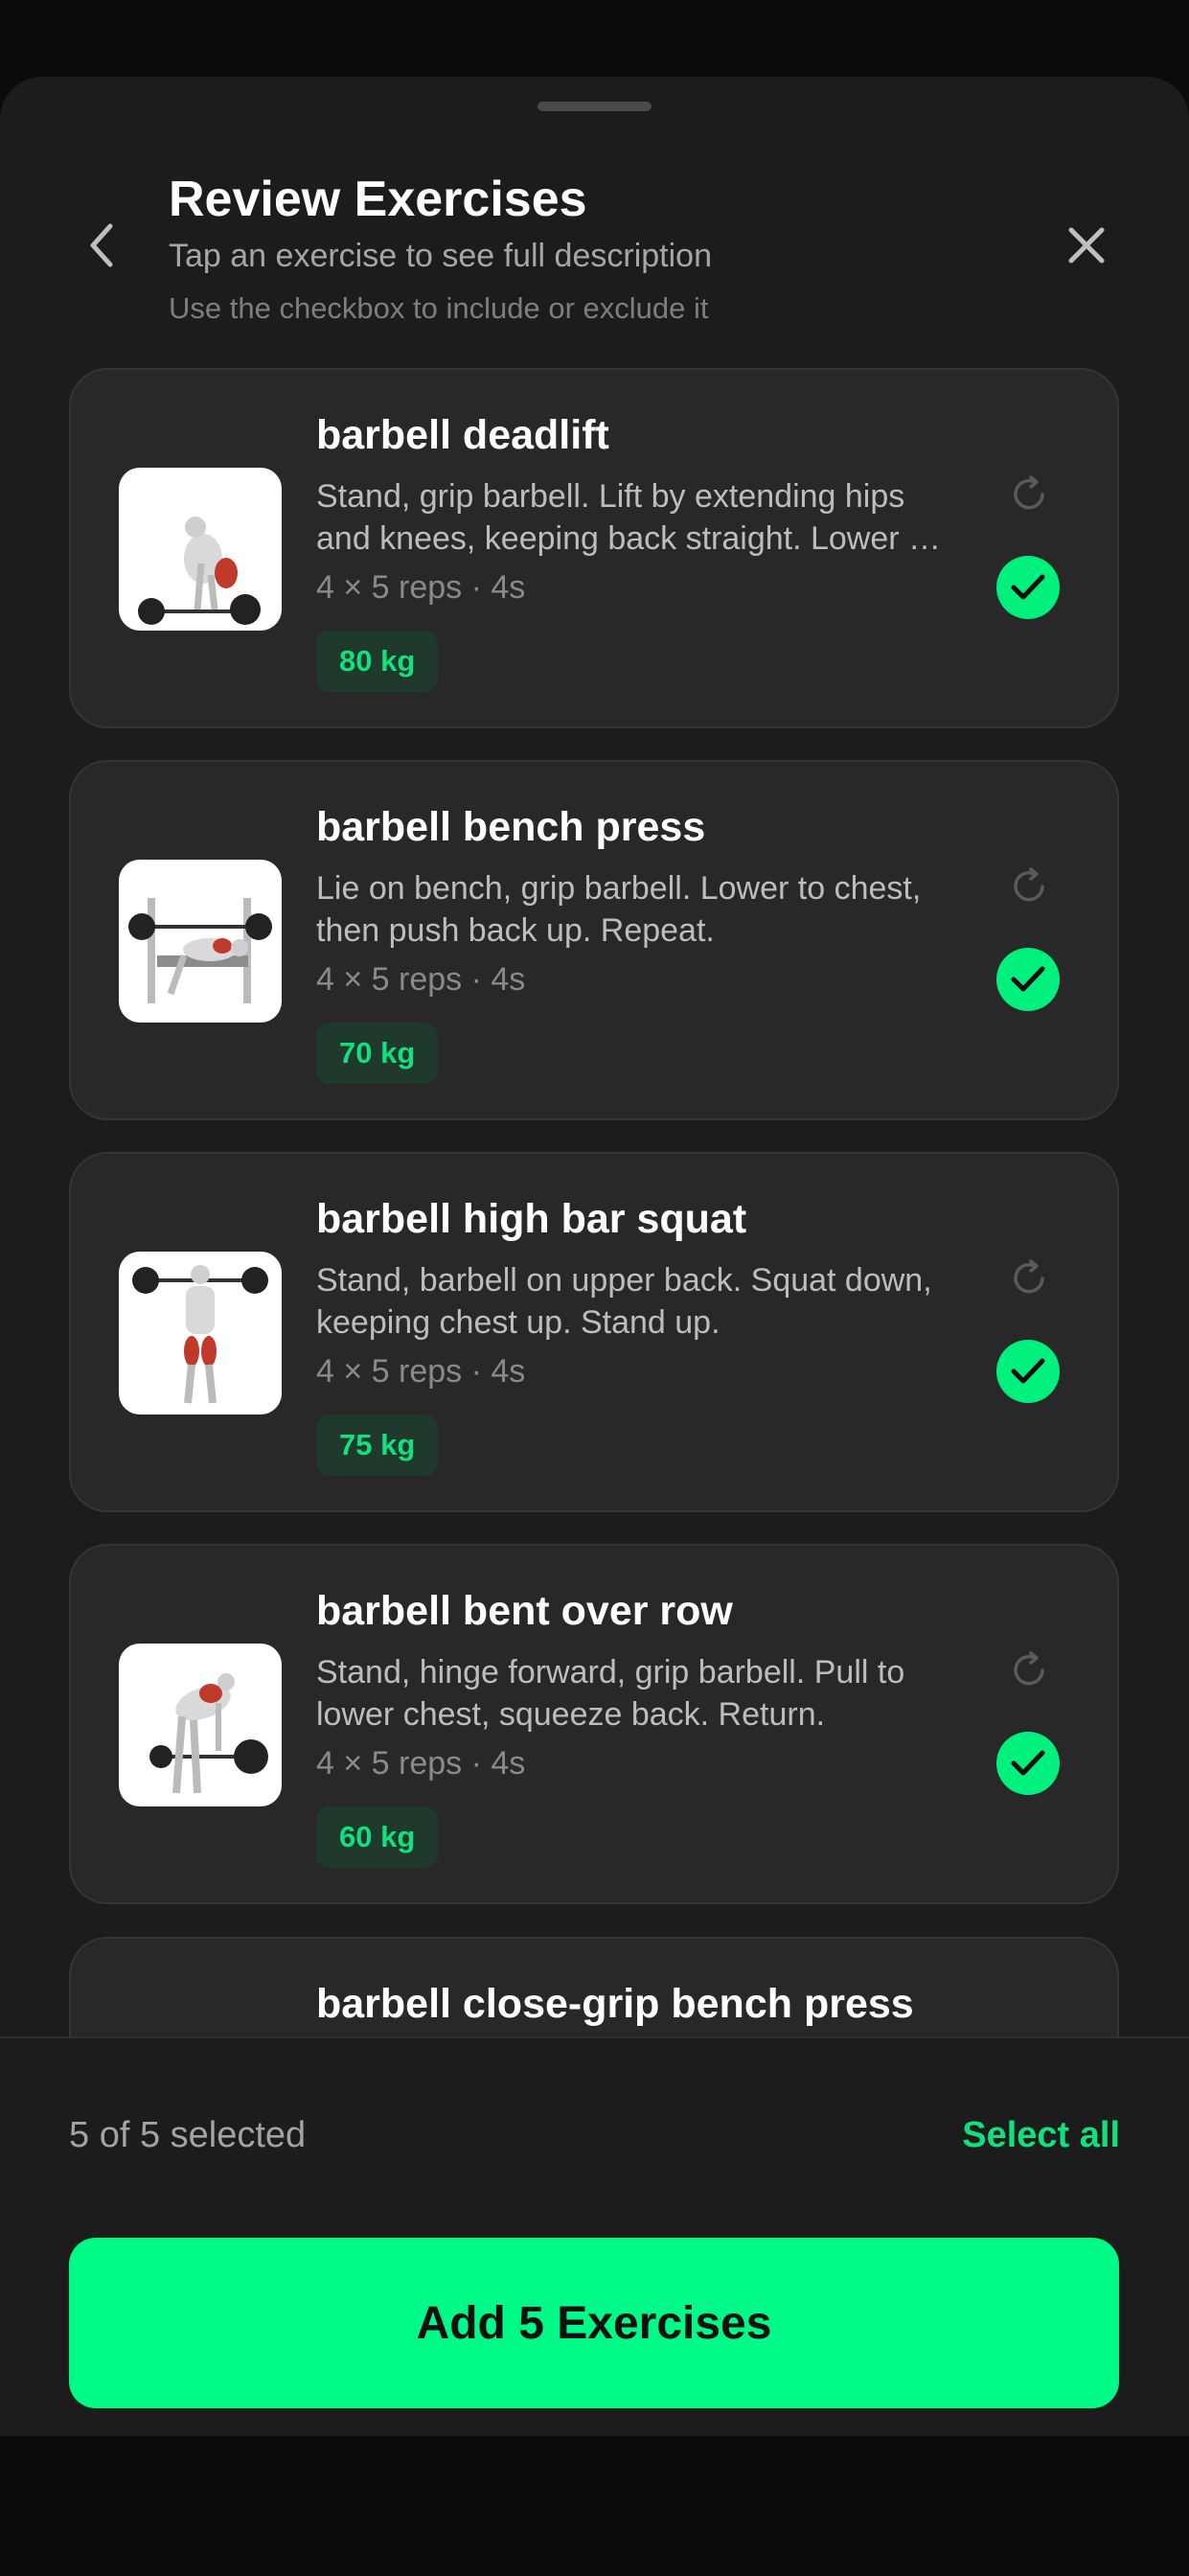 The height and width of the screenshot is (2576, 1189). I want to click on weight-badge: 70 kg, so click(377, 1053).